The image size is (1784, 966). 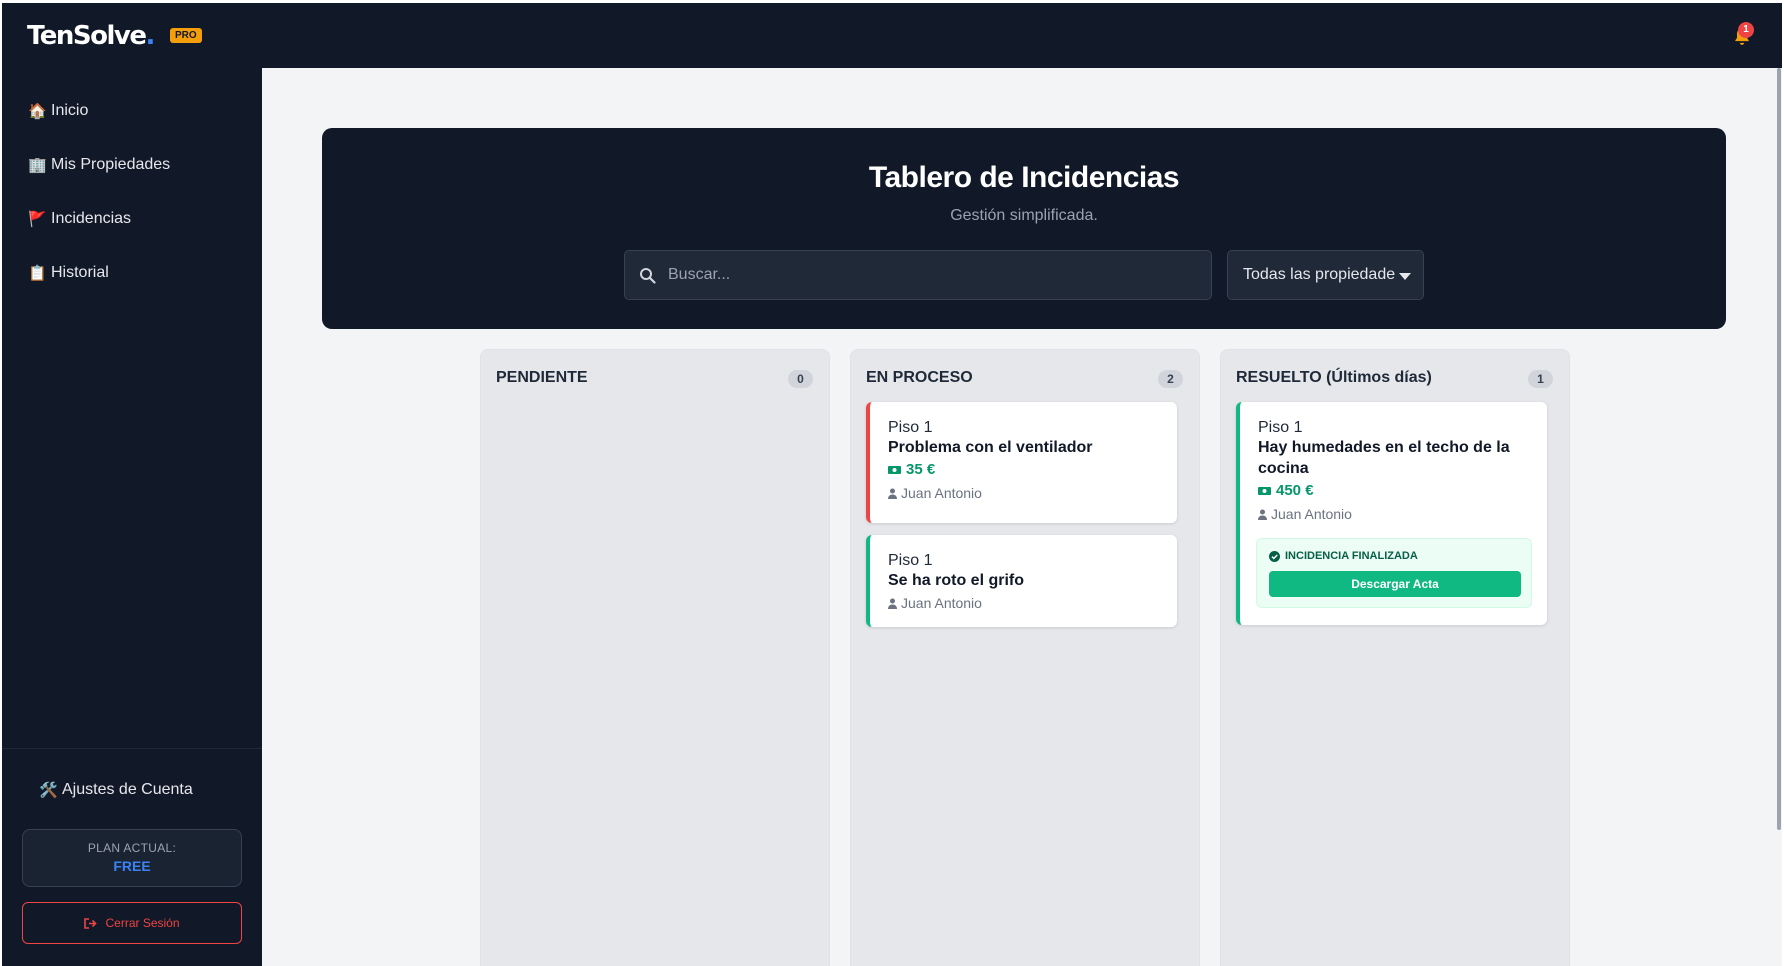 What do you see at coordinates (186, 35) in the screenshot?
I see `pro-badge: PRO` at bounding box center [186, 35].